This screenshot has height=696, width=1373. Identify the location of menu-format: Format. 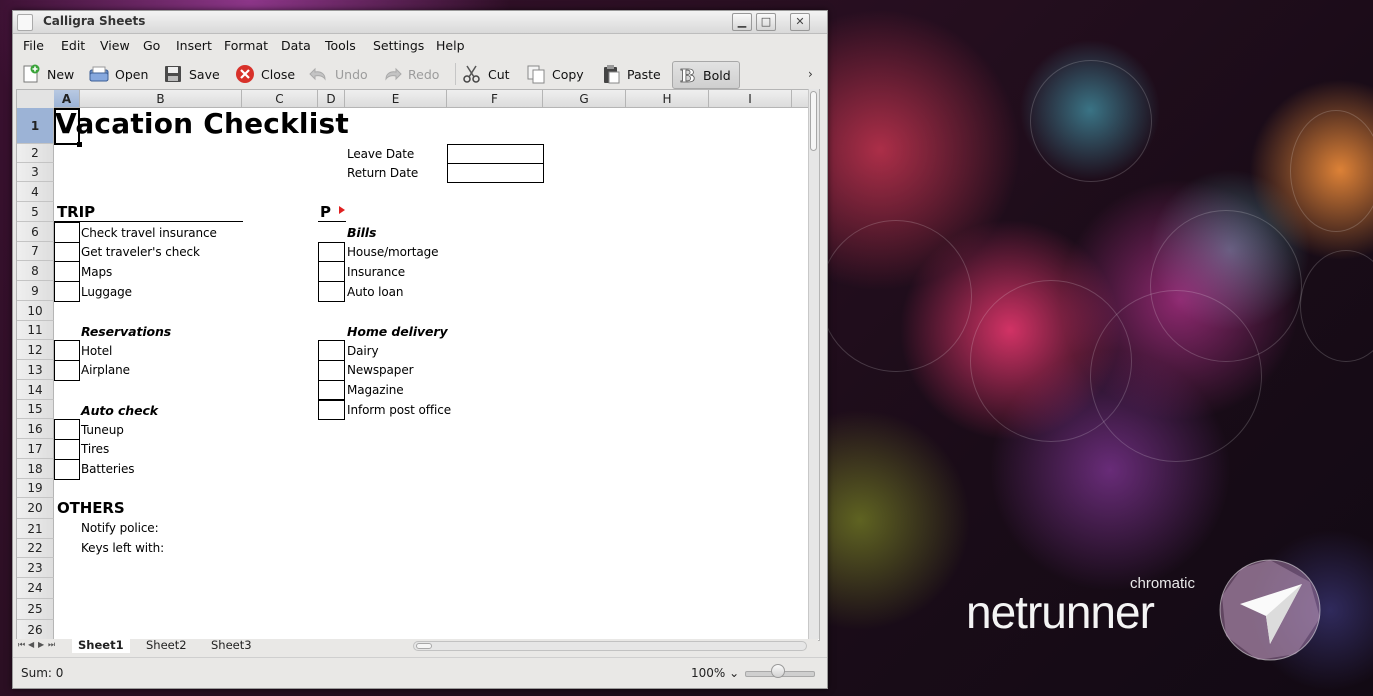
(246, 45).